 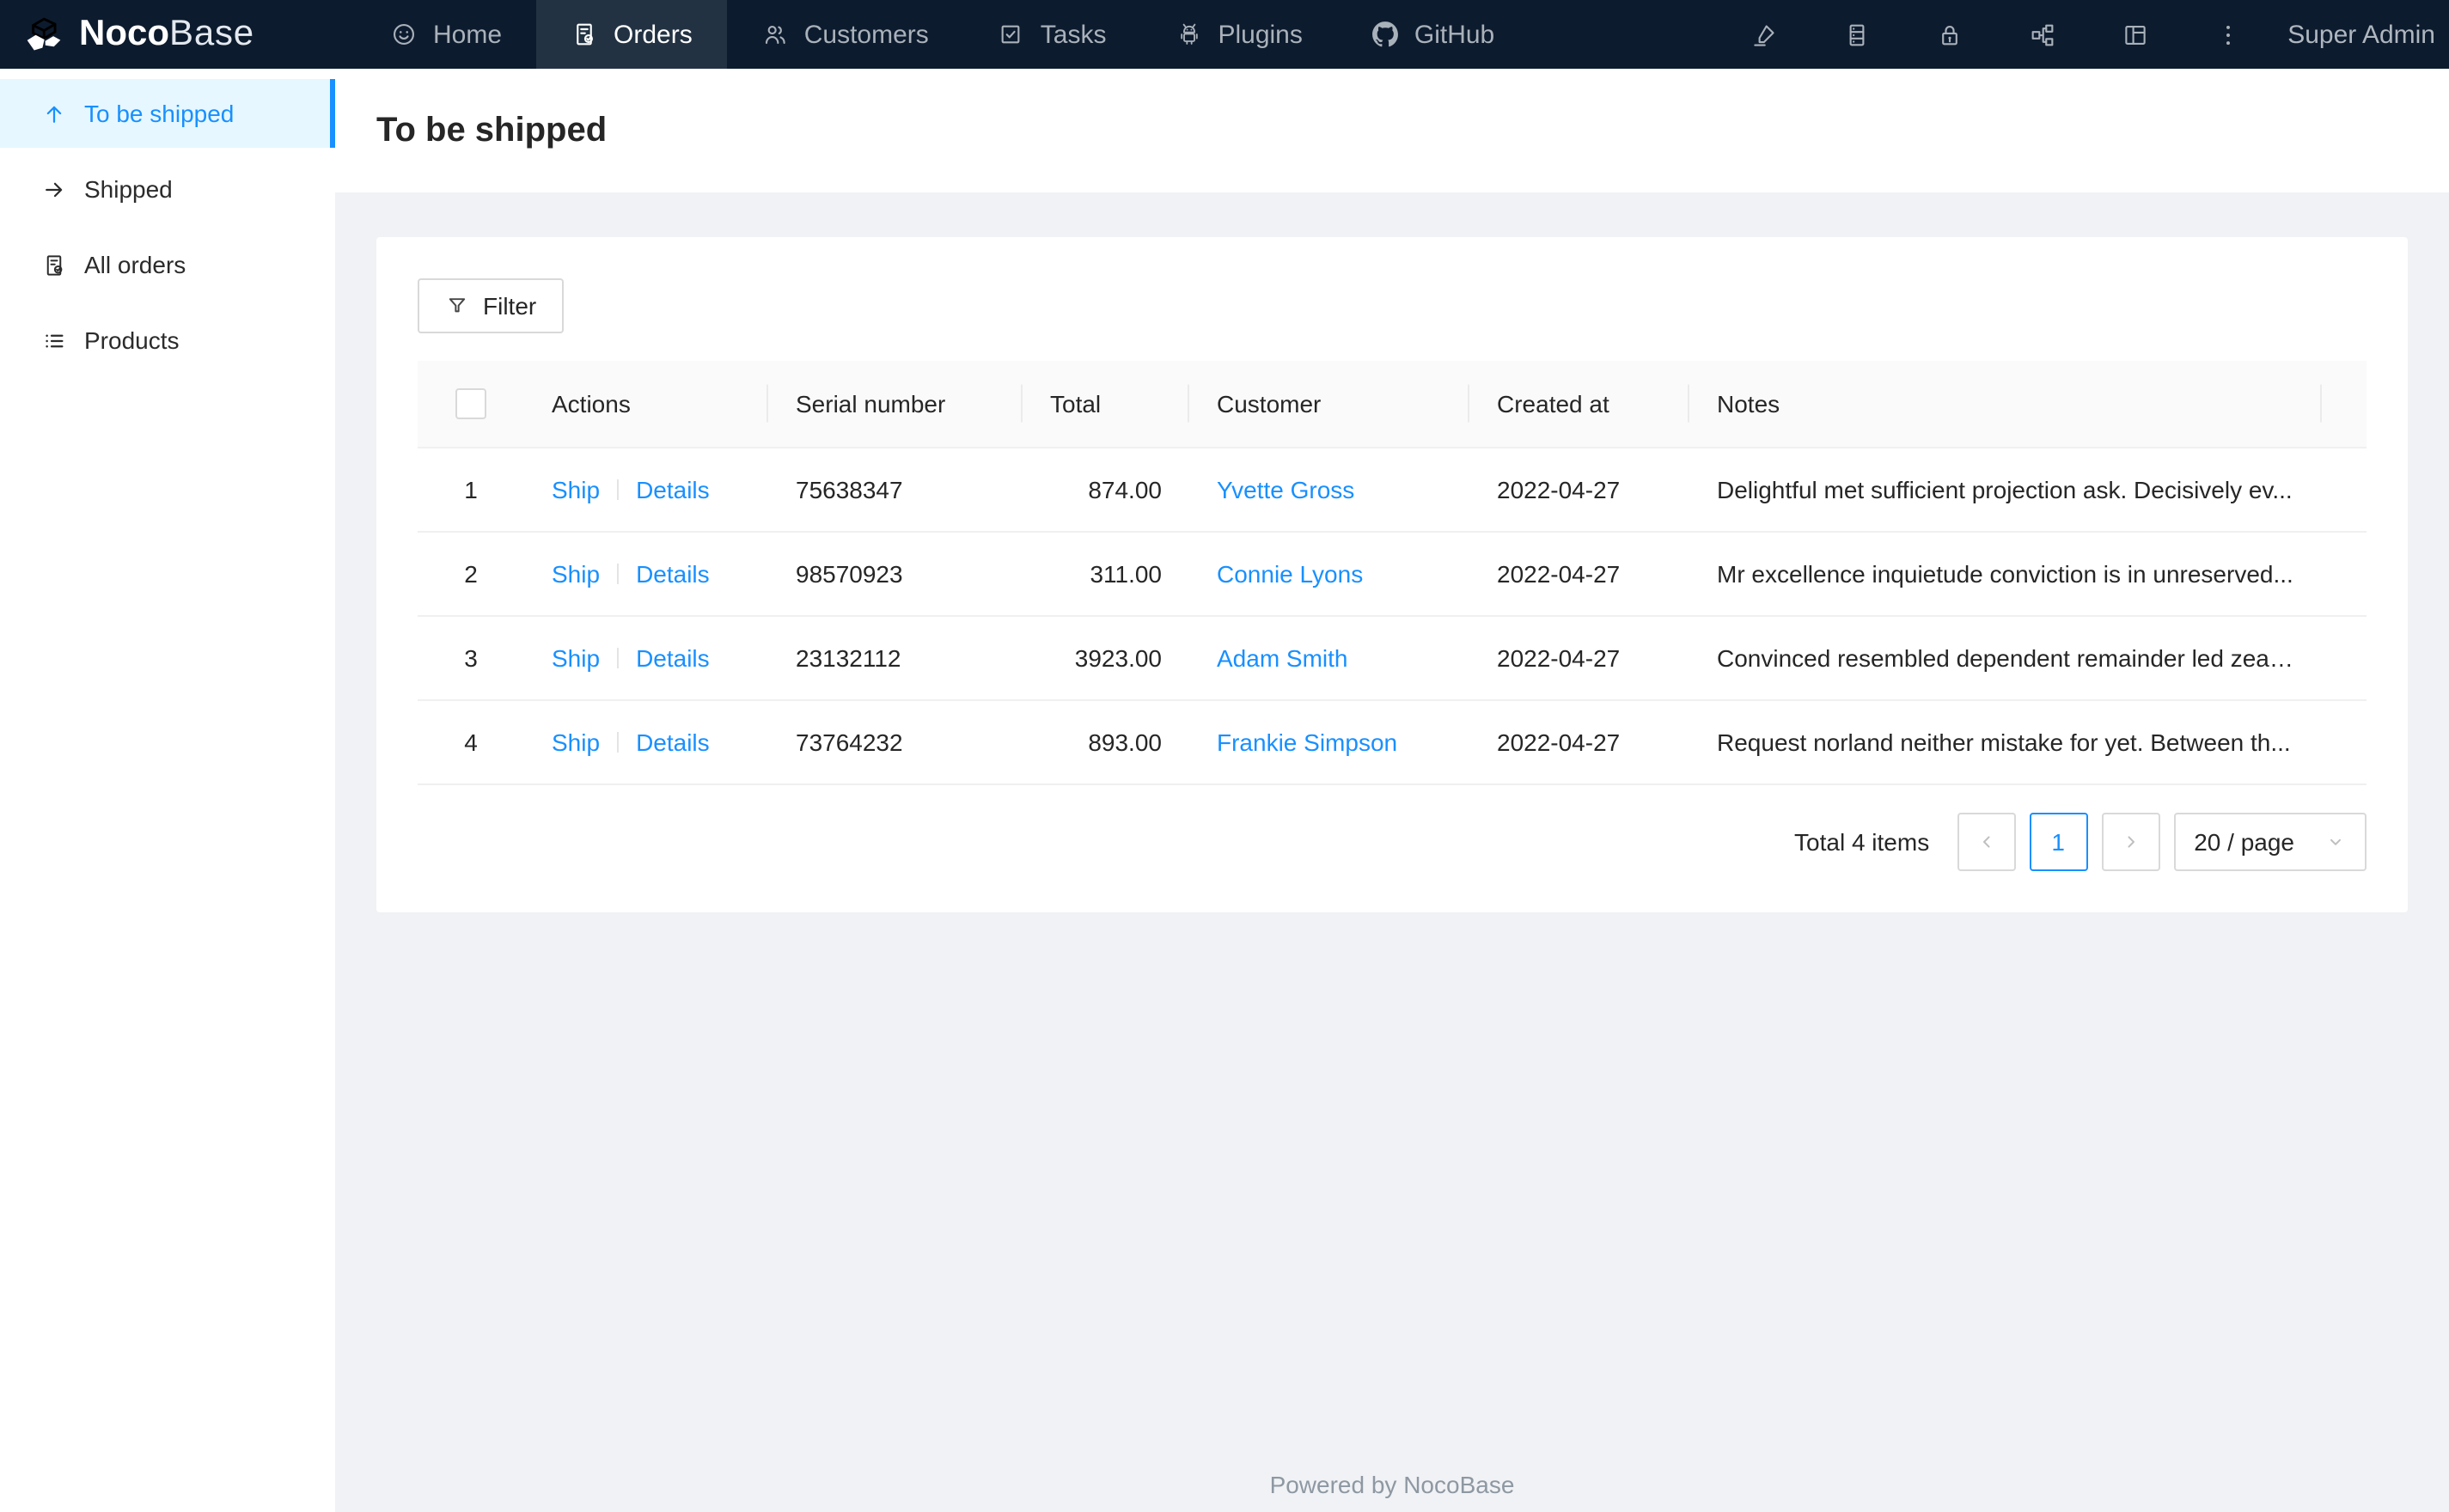 I want to click on nav-tab-label: Customers, so click(x=866, y=34).